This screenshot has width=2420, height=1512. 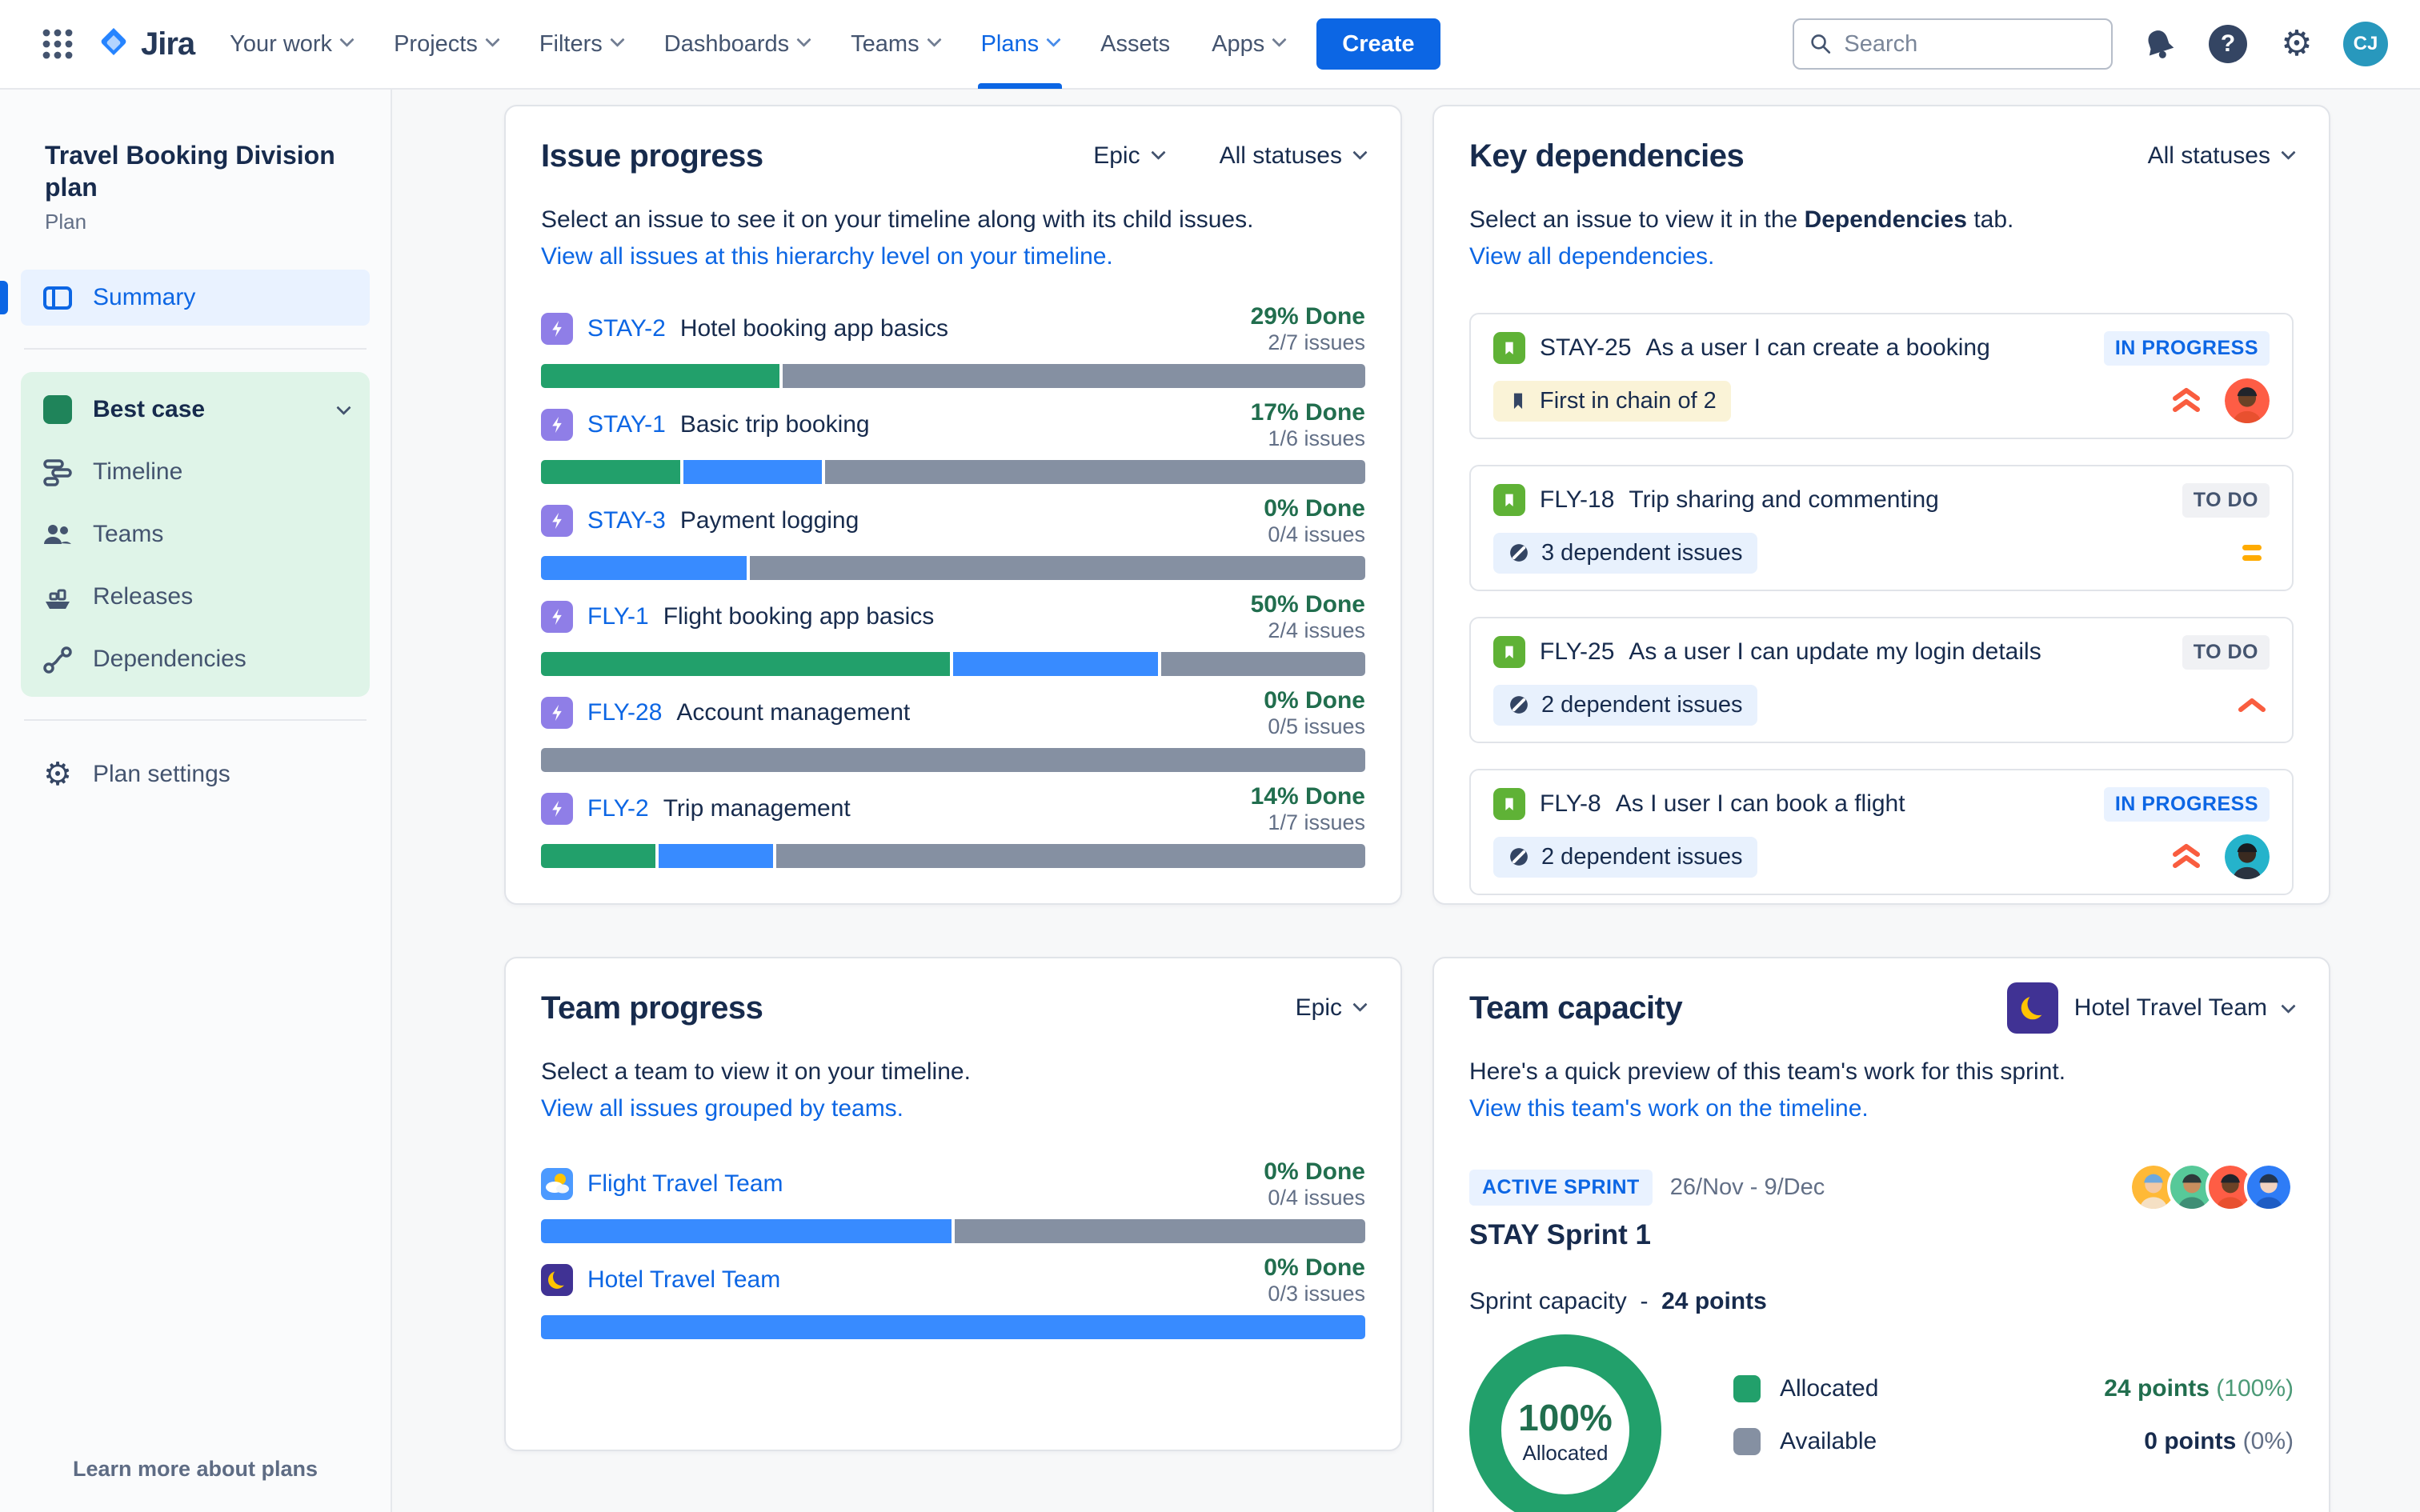 I want to click on view-all-dependencies-link: View all dependencies., so click(x=1881, y=257).